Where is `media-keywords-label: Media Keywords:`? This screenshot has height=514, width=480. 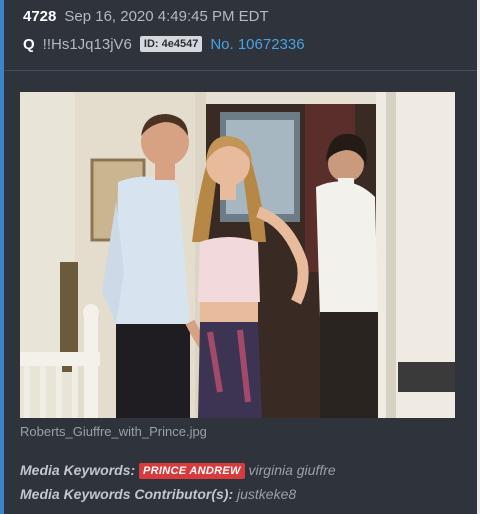 media-keywords-label: Media Keywords: is located at coordinates (78, 470).